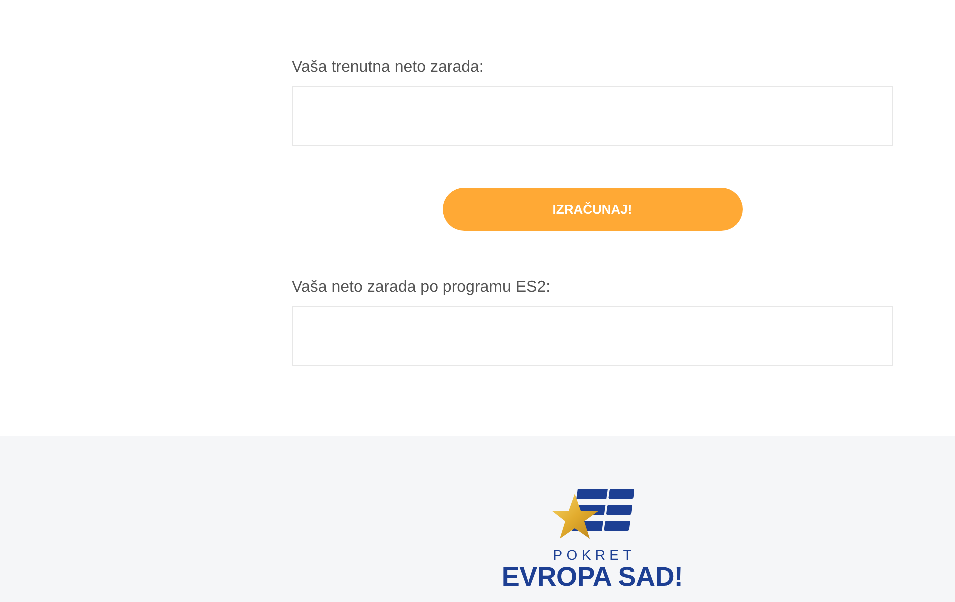 The width and height of the screenshot is (955, 602). What do you see at coordinates (594, 555) in the screenshot?
I see `logo-subtitle: POKRET` at bounding box center [594, 555].